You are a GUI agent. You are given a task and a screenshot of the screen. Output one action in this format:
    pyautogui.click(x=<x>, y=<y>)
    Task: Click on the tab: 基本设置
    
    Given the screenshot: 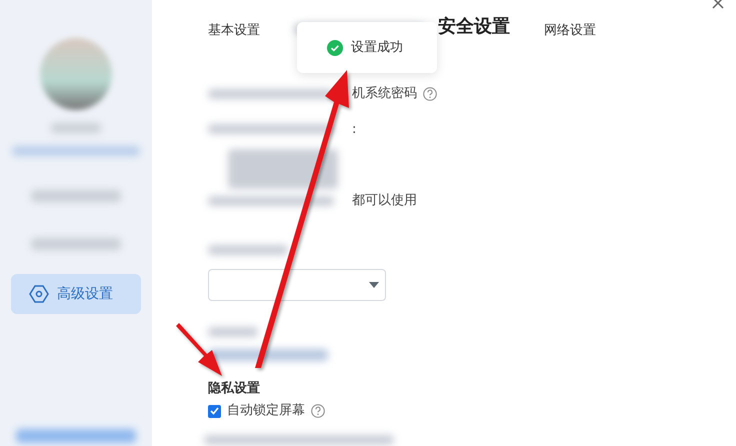 What is the action you would take?
    pyautogui.click(x=234, y=30)
    